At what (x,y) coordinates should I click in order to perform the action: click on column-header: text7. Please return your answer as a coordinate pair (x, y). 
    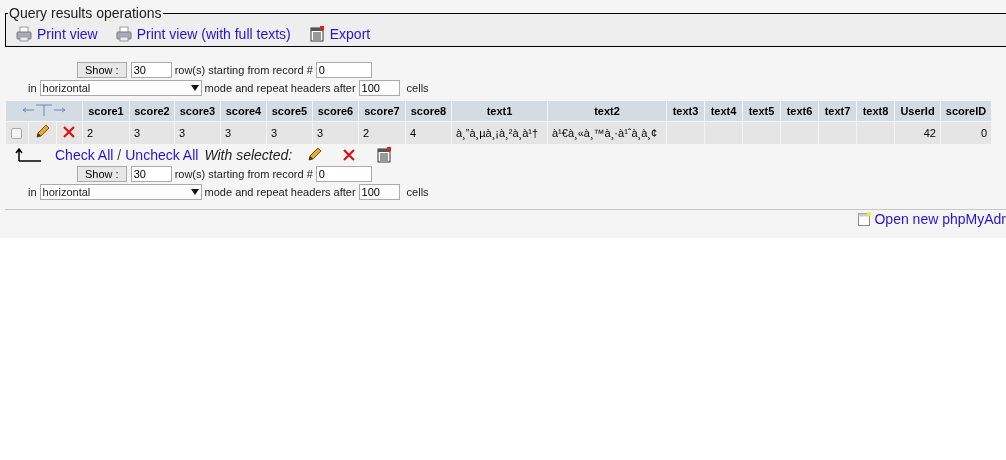
    Looking at the image, I should click on (837, 111).